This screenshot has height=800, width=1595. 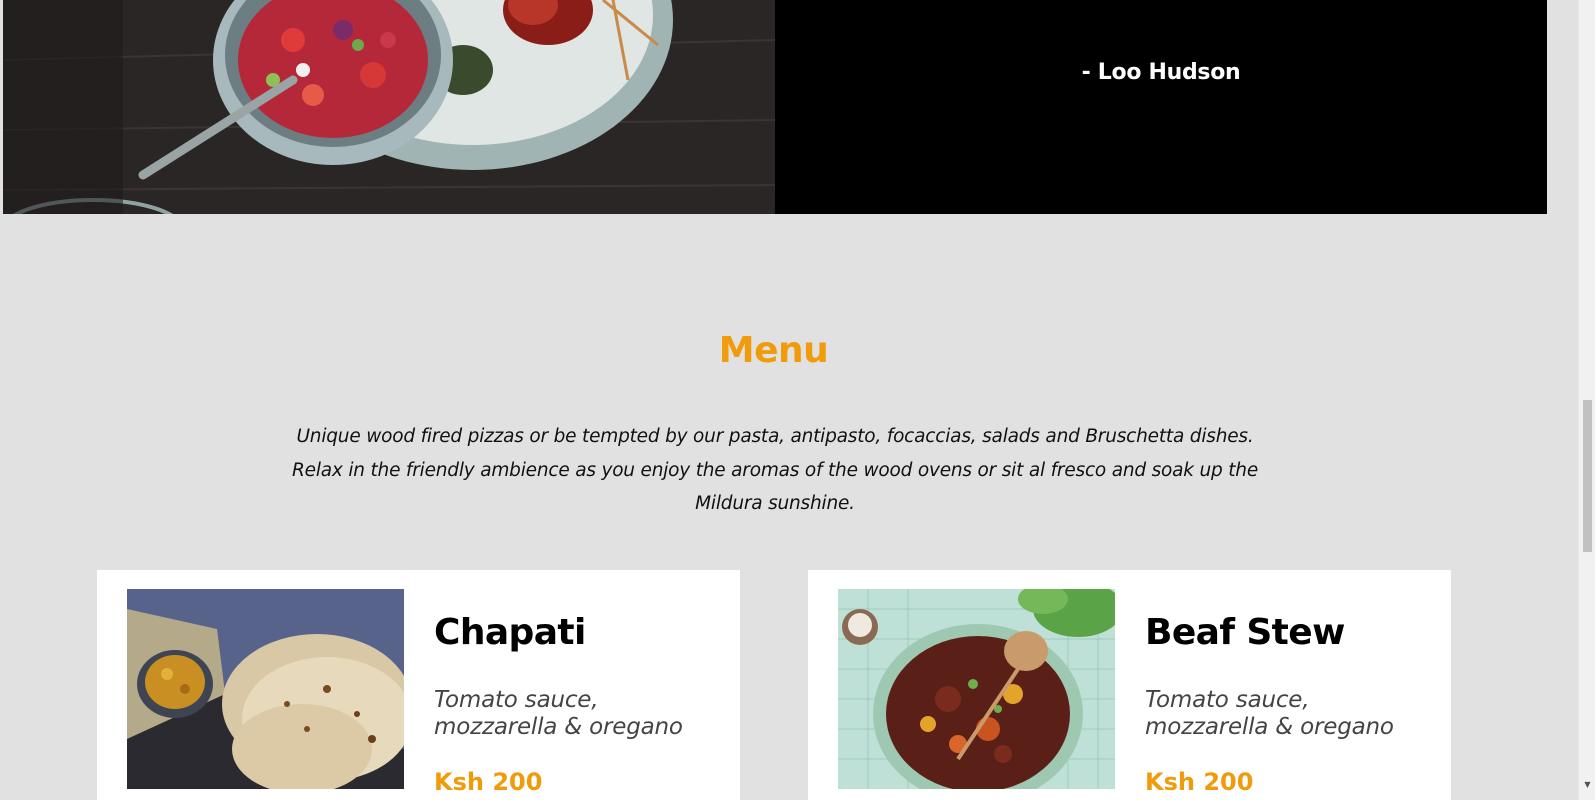 What do you see at coordinates (265, 689) in the screenshot?
I see `chapati-image` at bounding box center [265, 689].